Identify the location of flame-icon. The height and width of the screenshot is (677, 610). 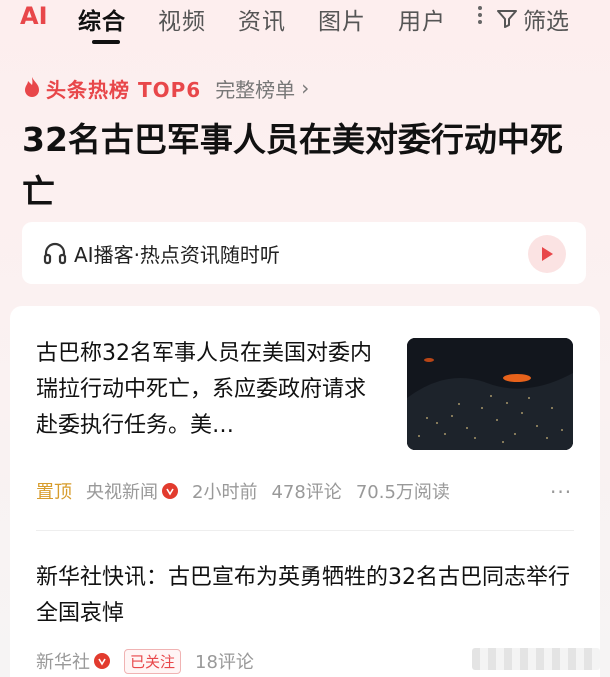
(32, 87).